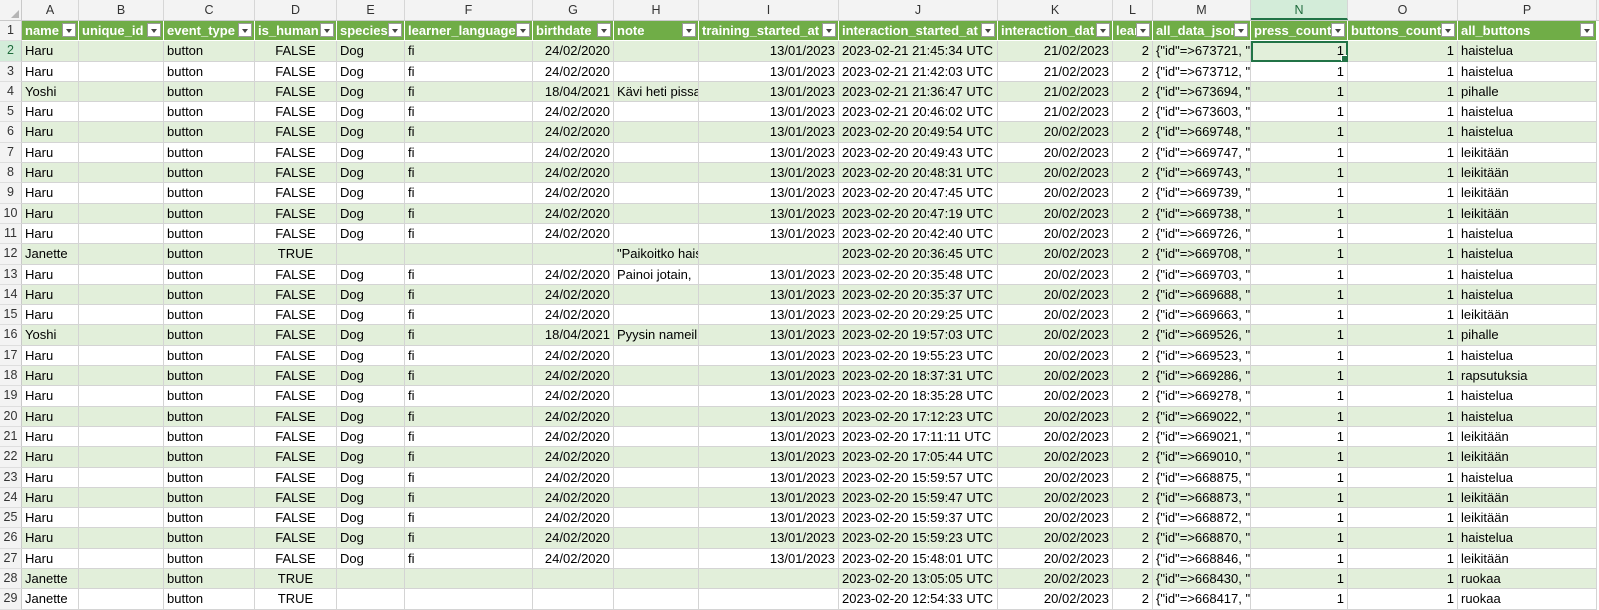 This screenshot has width=1599, height=610. Describe the element at coordinates (371, 10) in the screenshot. I see `column-letter-e: E` at that location.